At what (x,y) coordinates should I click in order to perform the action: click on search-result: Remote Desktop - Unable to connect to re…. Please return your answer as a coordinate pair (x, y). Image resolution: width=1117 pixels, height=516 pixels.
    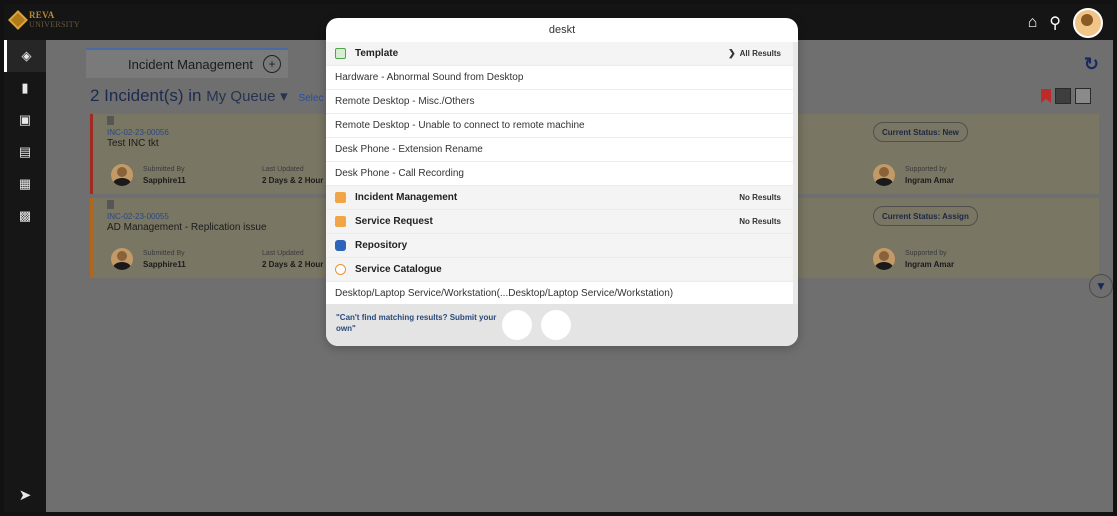
    Looking at the image, I should click on (559, 126).